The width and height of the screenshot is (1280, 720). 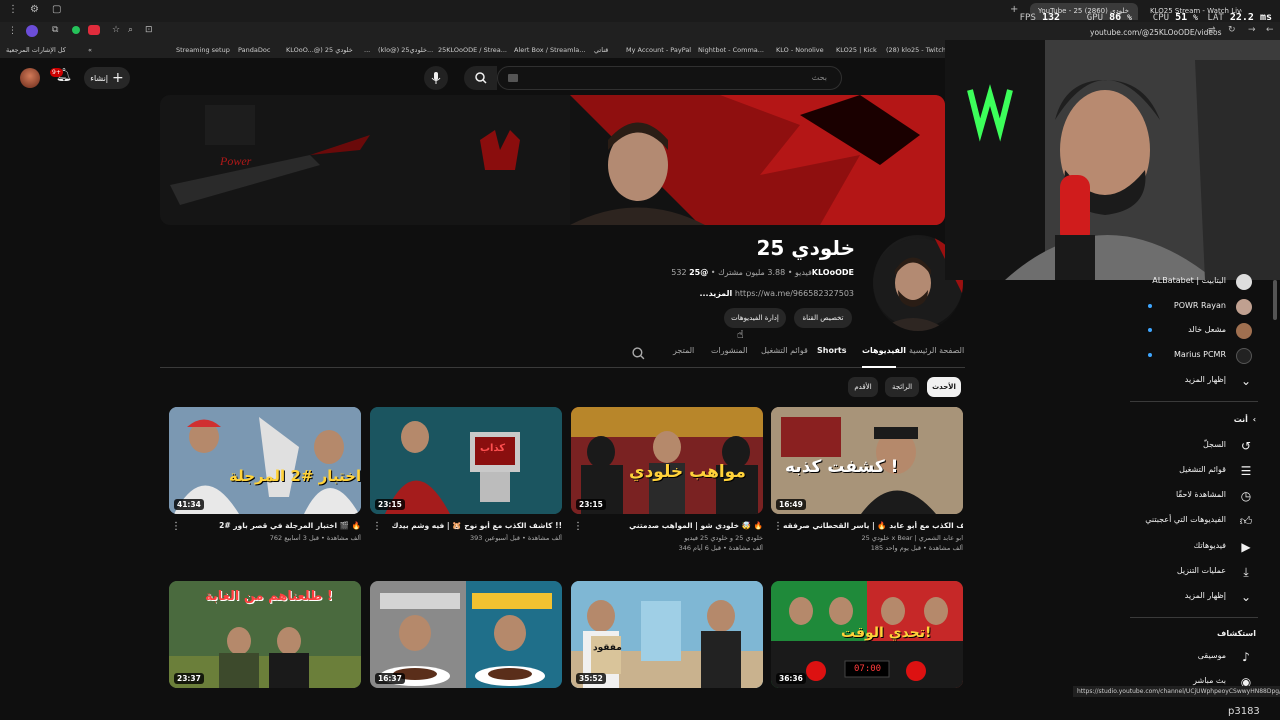 I want to click on subscription-name: Marius PCMR, so click(x=1200, y=354).